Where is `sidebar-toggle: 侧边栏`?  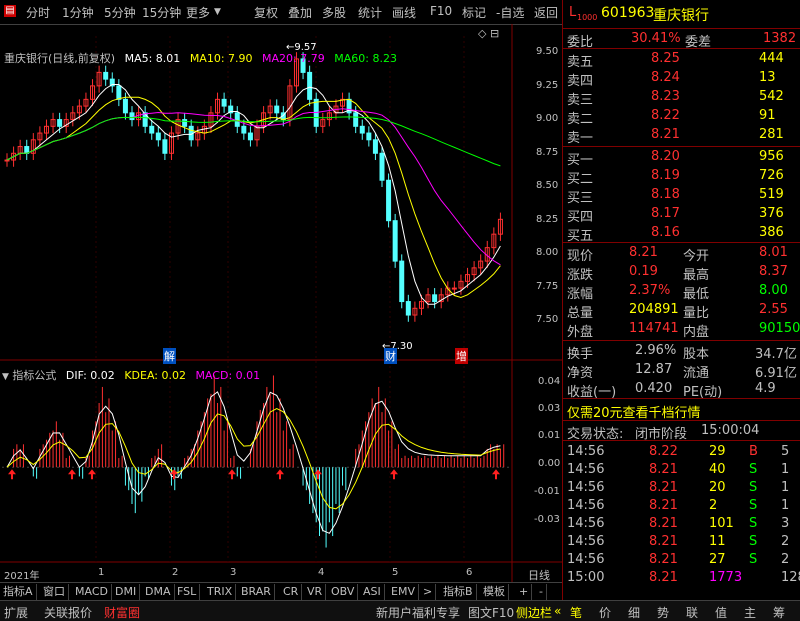
sidebar-toggle: 侧边栏 is located at coordinates (534, 612).